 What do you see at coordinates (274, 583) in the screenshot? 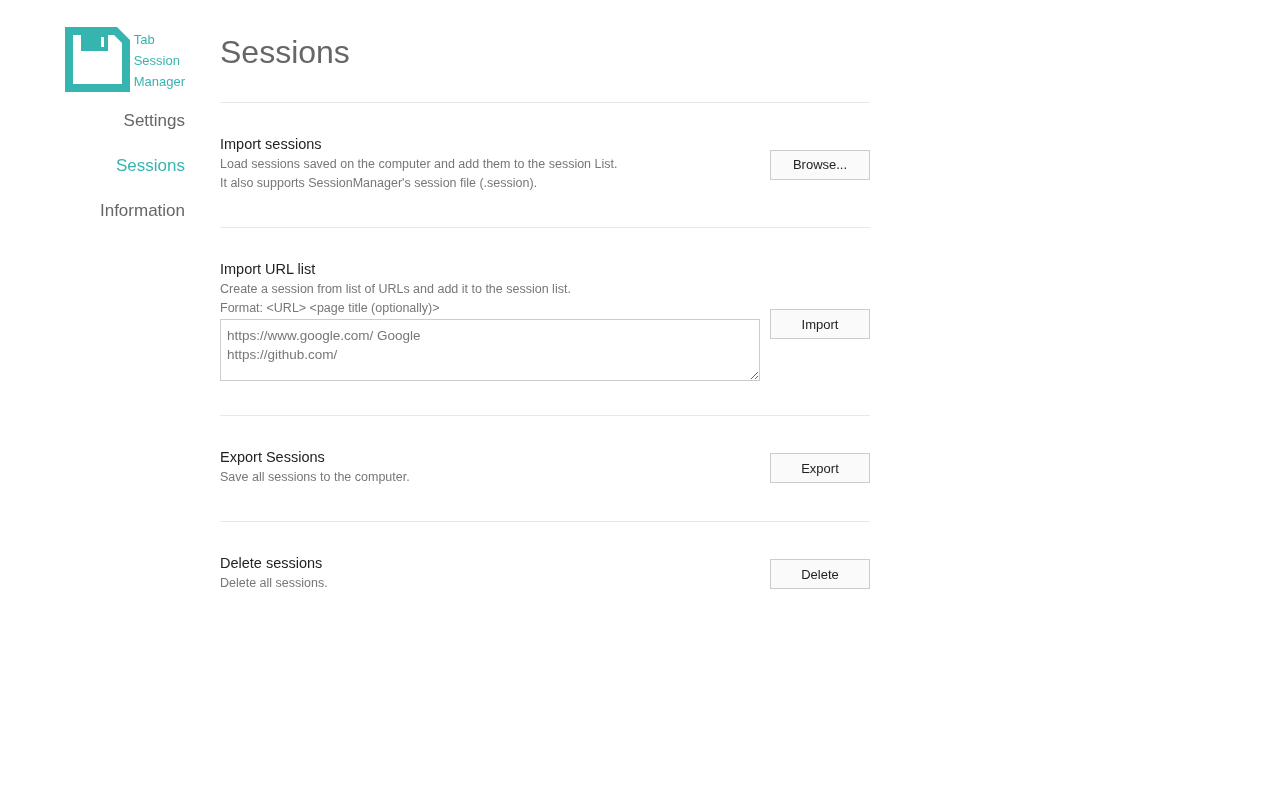
I see `section-description: Delete all sessions.` at bounding box center [274, 583].